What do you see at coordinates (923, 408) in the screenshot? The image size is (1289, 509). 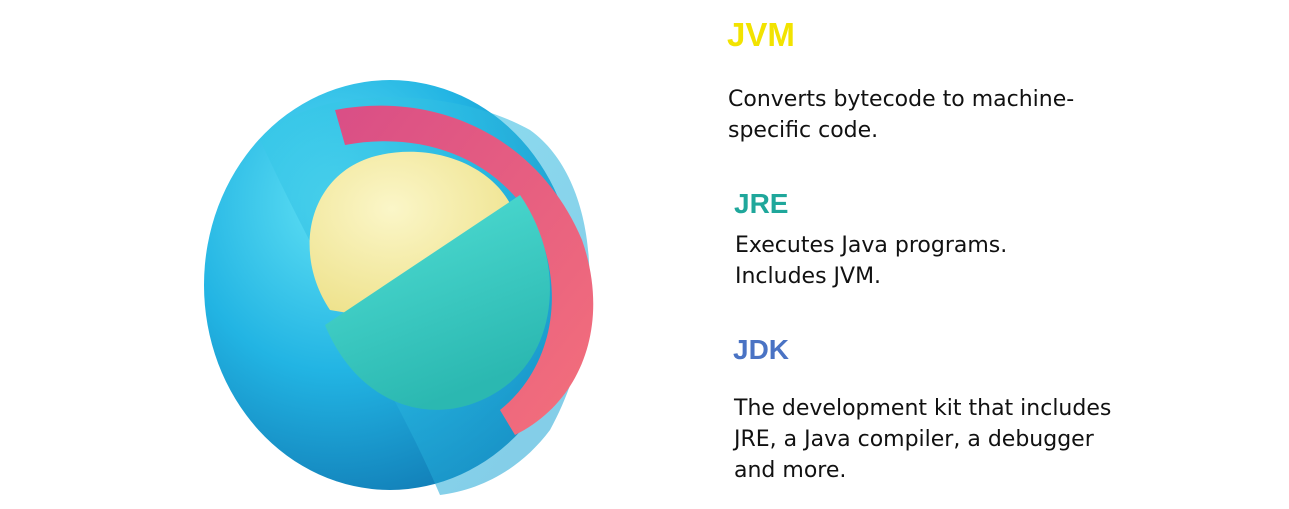 I see `jdk-description-line: The development kit that includes` at bounding box center [923, 408].